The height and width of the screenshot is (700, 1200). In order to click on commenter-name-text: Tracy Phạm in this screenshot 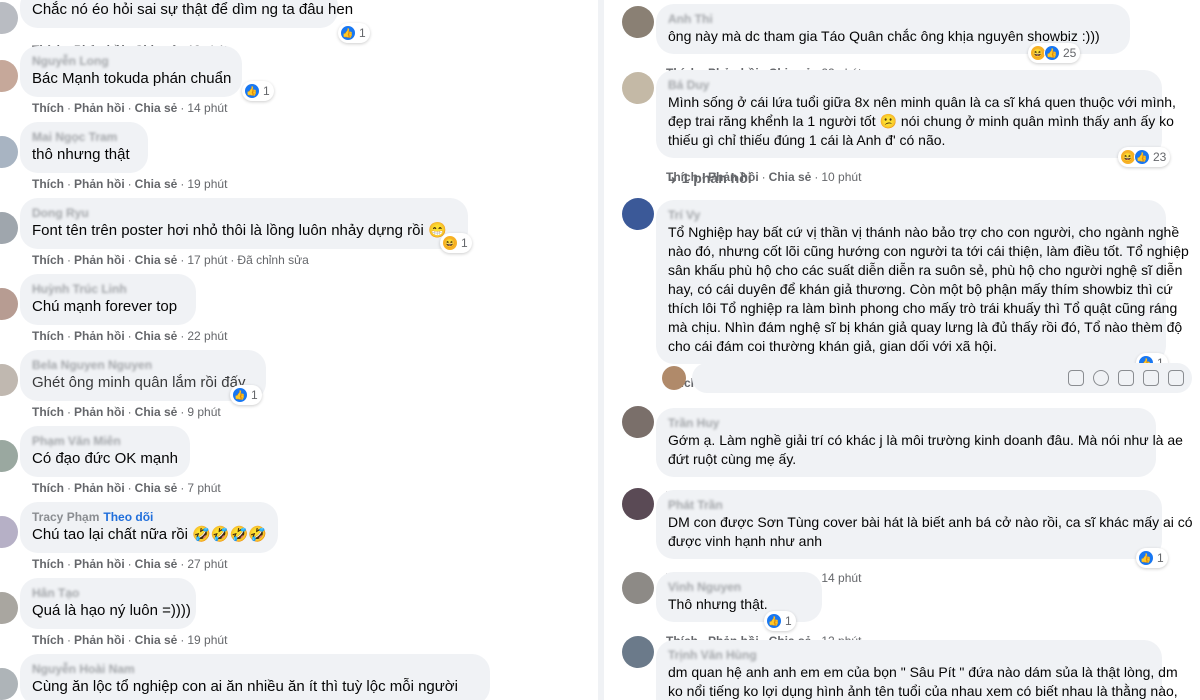, I will do `click(65, 517)`.